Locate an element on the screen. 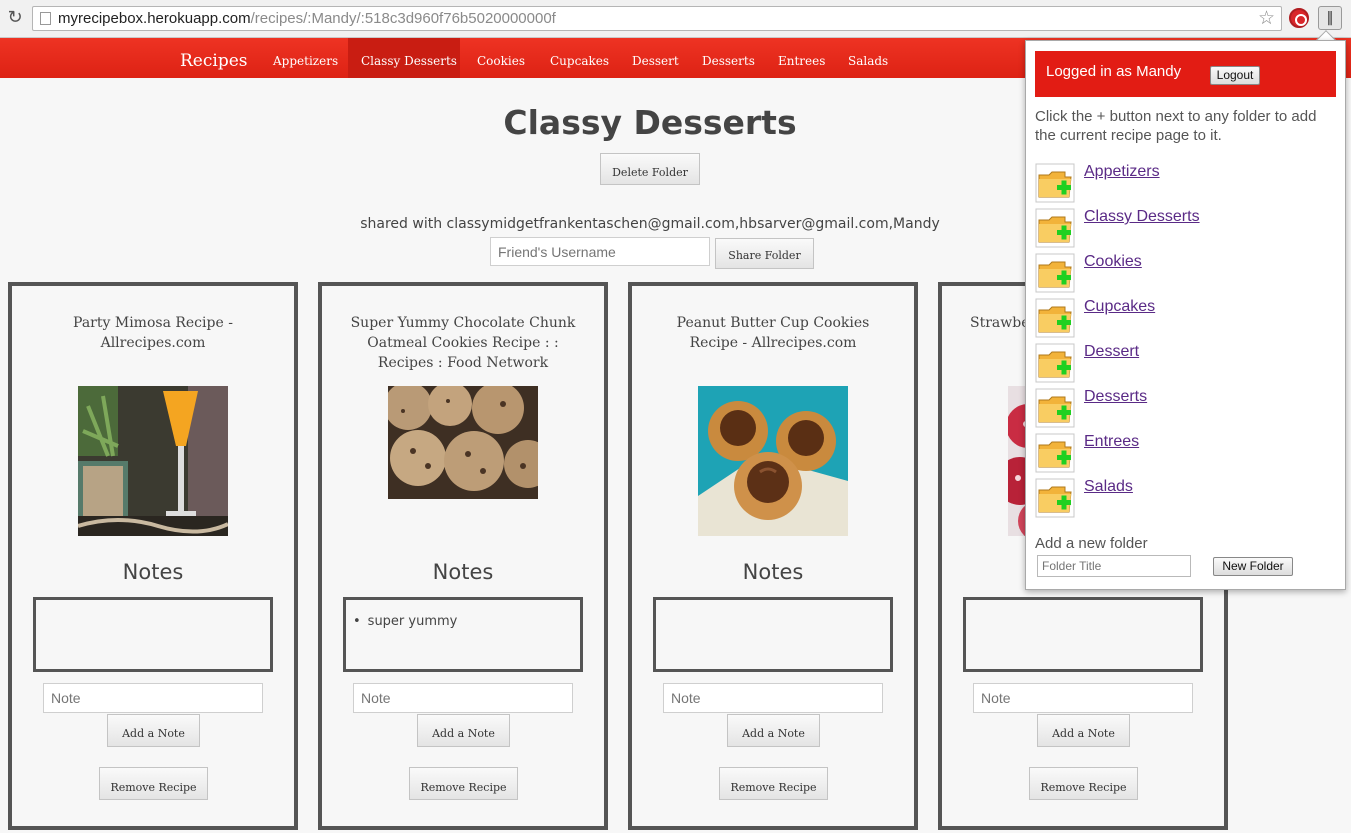  popup-folder-cookies: Cookies is located at coordinates (1180, 275).